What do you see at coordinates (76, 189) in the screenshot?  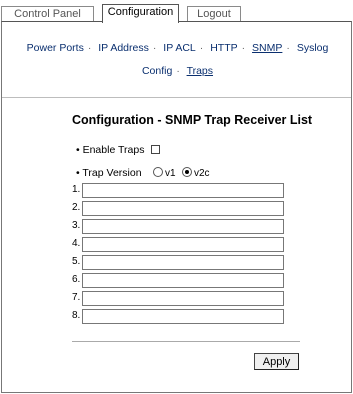 I see `receiver-number: 1.` at bounding box center [76, 189].